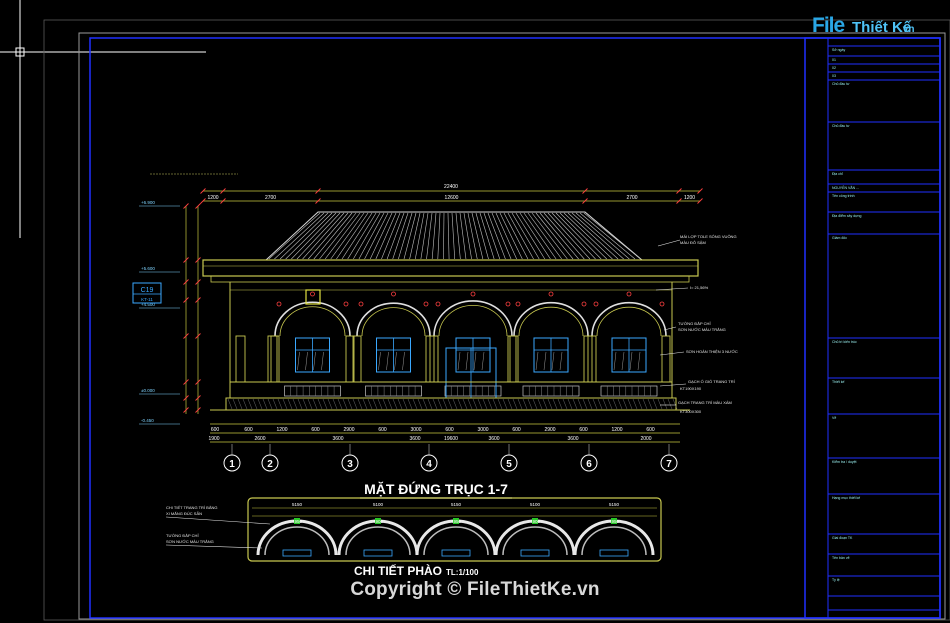  Describe the element at coordinates (450, 268) in the screenshot. I see `eave-fascia` at that location.